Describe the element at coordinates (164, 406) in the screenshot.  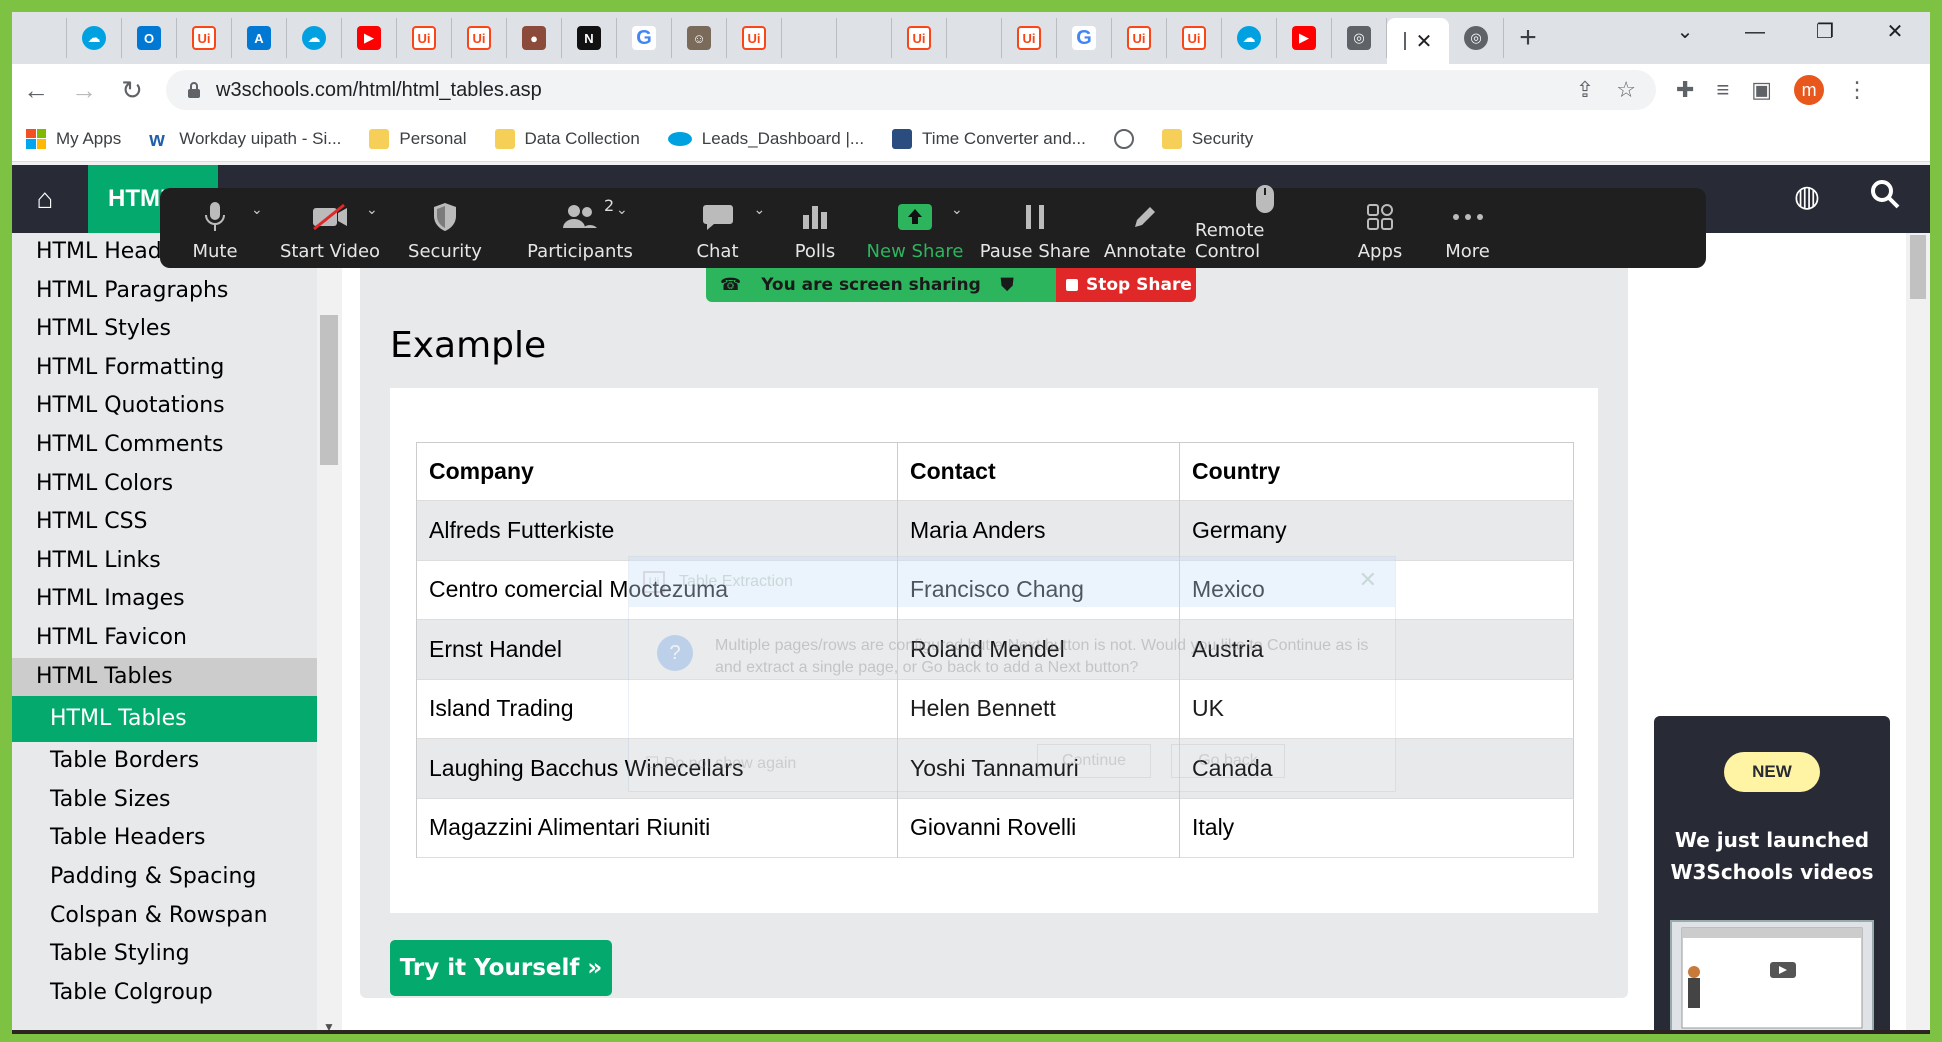
I see `sidebar-item: HTML Quotations` at that location.